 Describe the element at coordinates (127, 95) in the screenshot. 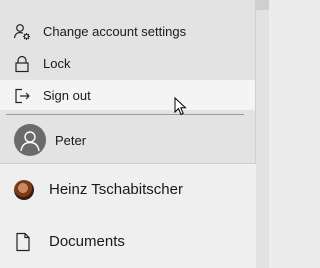

I see `sign-out-item: Sign out` at that location.